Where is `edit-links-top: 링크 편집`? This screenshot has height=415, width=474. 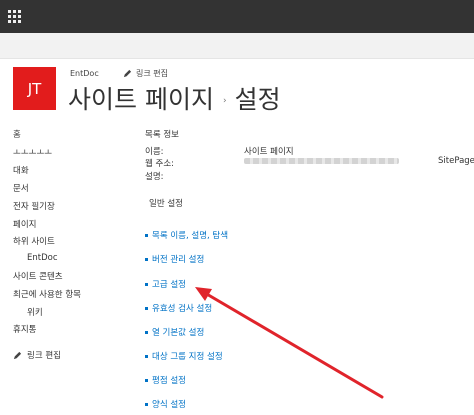
edit-links-top: 링크 편집 is located at coordinates (145, 73).